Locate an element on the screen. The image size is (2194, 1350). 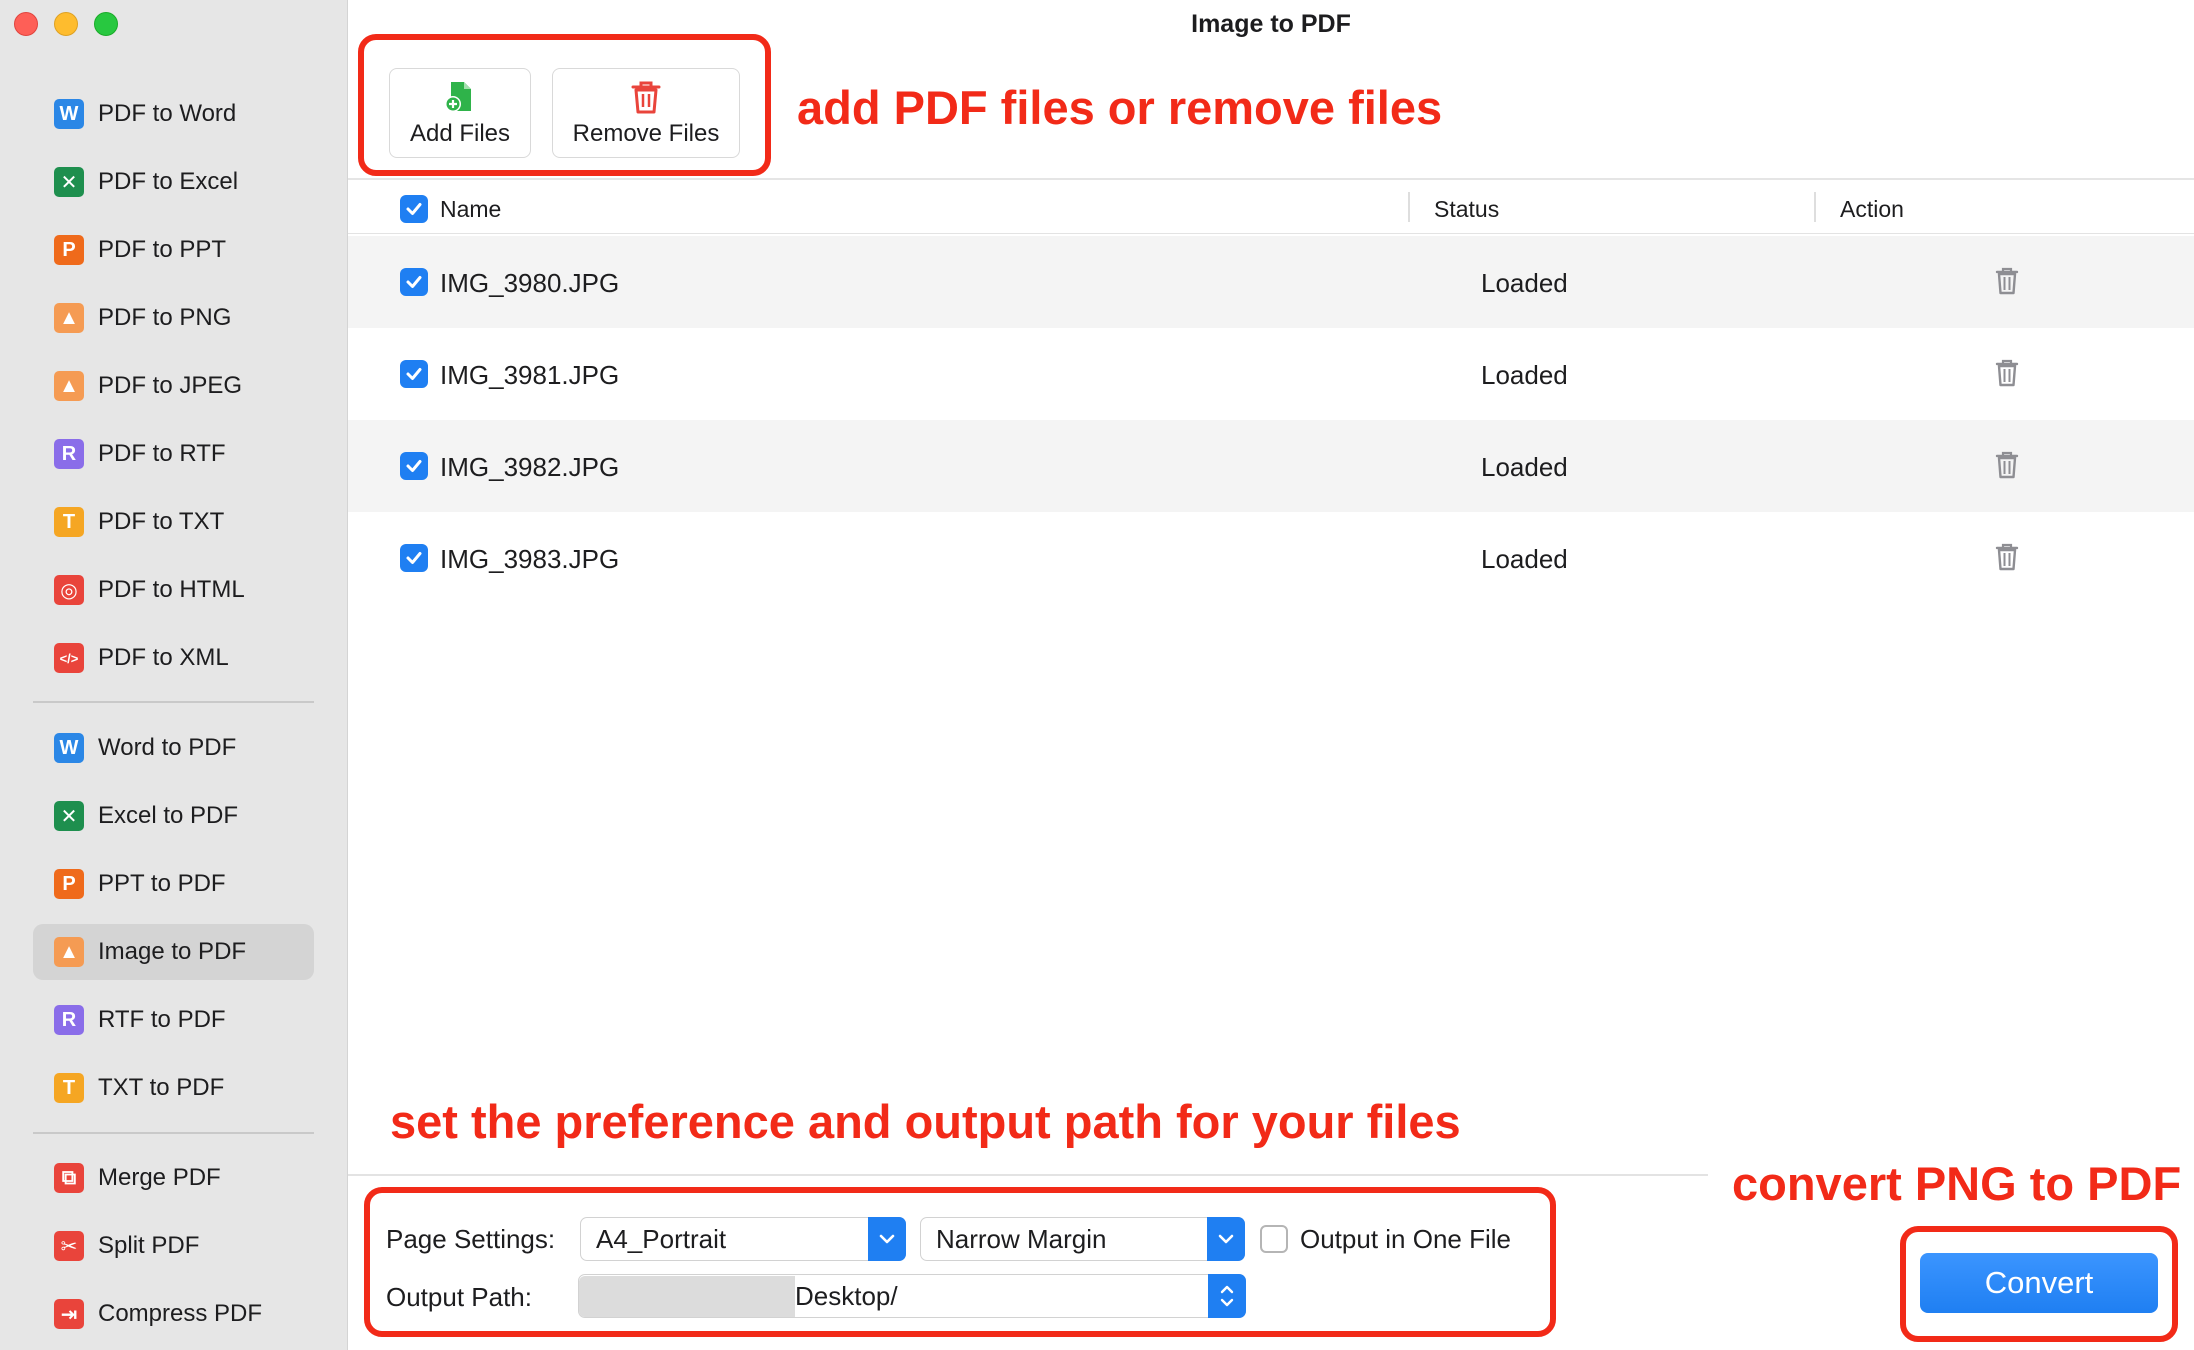
sidebar-item-label: Image to PDF is located at coordinates (172, 951).